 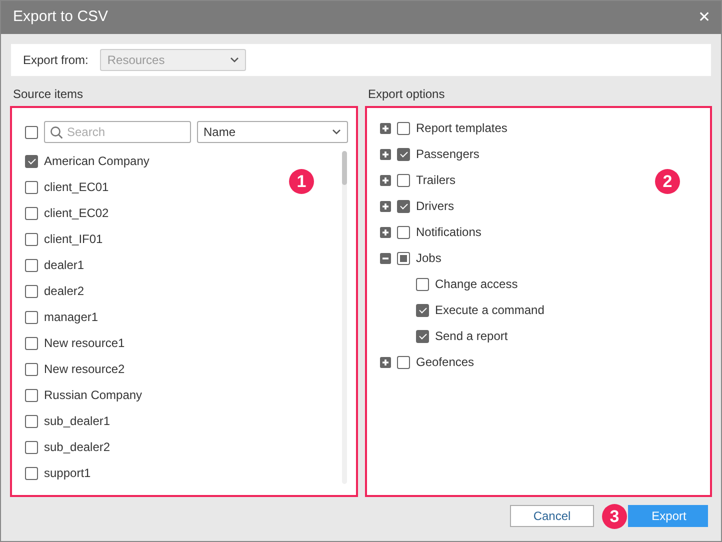 What do you see at coordinates (117, 132) in the screenshot?
I see `search-field: Search` at bounding box center [117, 132].